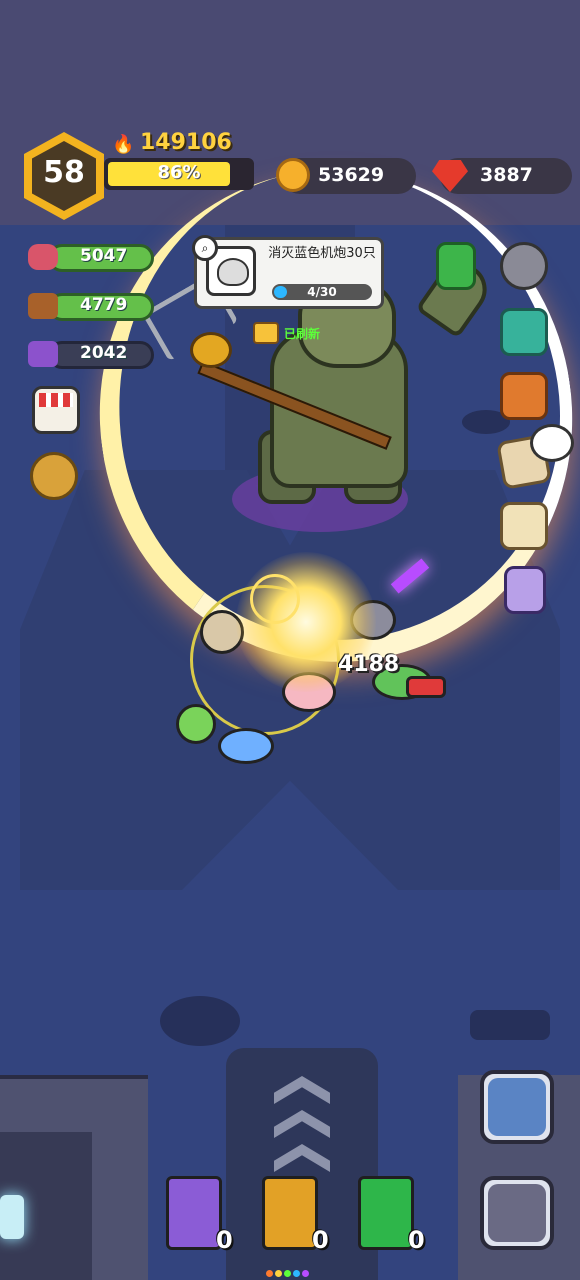  I want to click on portal-glow, so click(12, 1217).